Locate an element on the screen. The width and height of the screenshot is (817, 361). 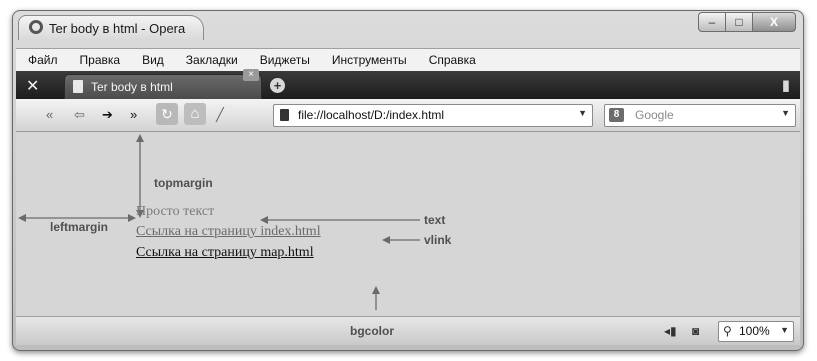
new-tab-button: + is located at coordinates (277, 85).